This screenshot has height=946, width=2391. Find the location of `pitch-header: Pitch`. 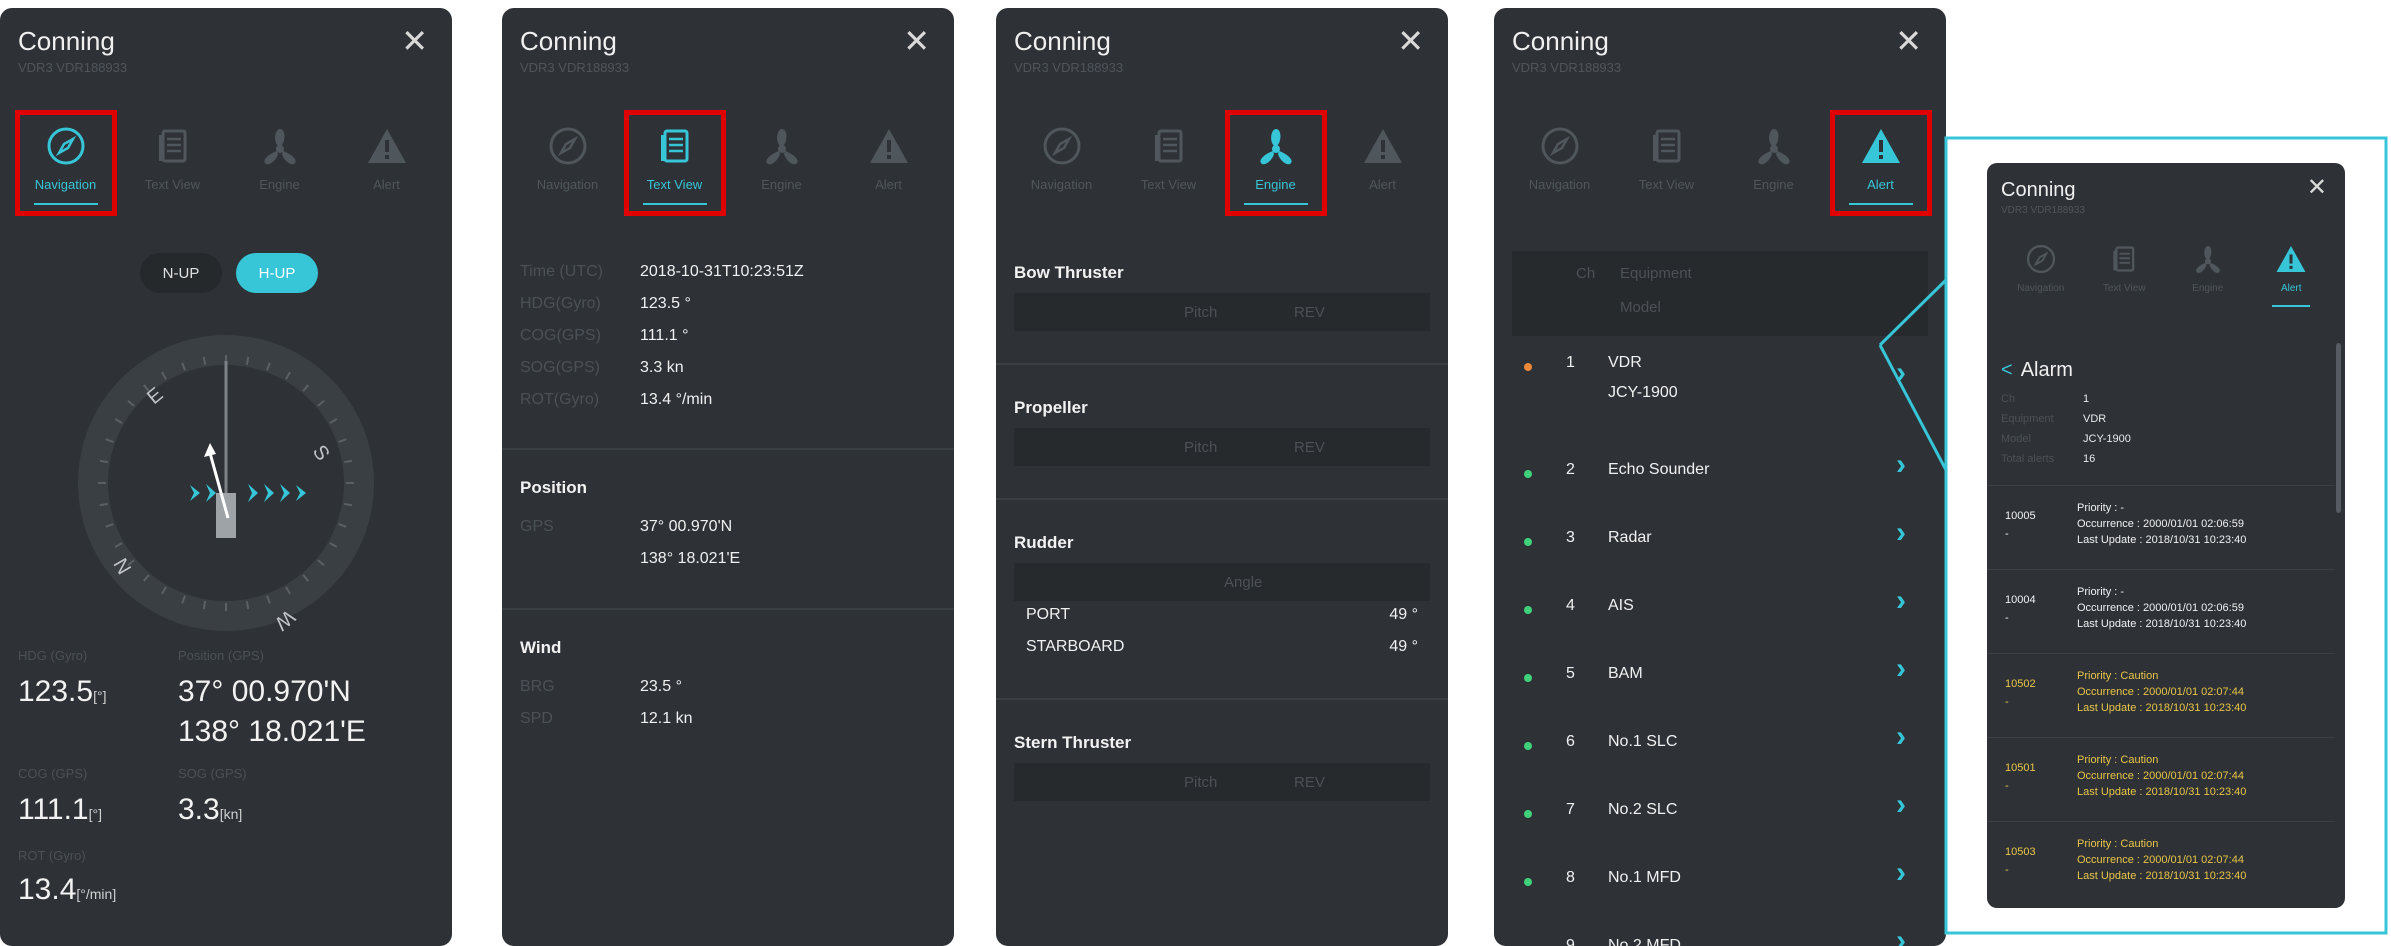

pitch-header: Pitch is located at coordinates (1201, 782).